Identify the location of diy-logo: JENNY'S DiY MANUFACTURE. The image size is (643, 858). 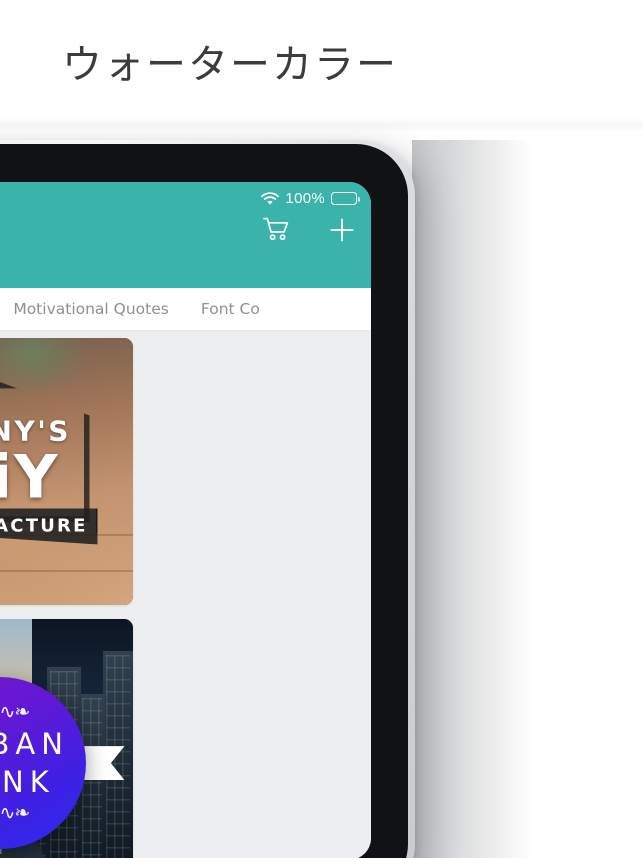
(50, 463).